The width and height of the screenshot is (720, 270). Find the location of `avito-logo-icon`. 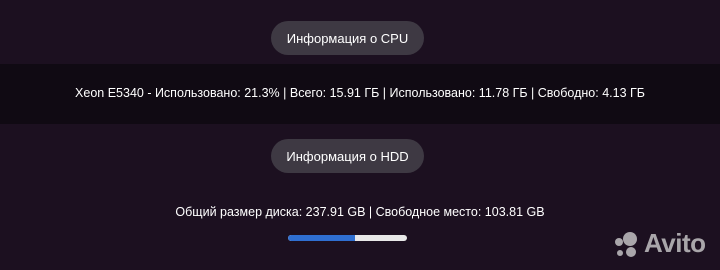

avito-logo-icon is located at coordinates (626, 244).